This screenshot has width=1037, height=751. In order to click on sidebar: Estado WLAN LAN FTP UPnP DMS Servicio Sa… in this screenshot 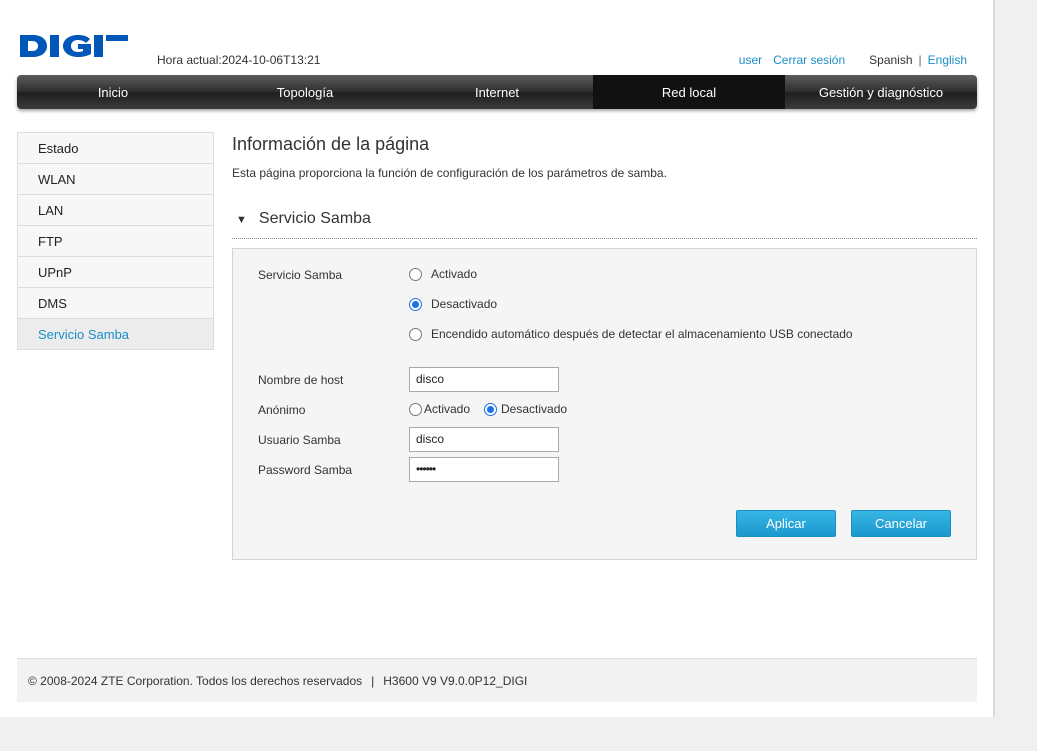, I will do `click(115, 241)`.